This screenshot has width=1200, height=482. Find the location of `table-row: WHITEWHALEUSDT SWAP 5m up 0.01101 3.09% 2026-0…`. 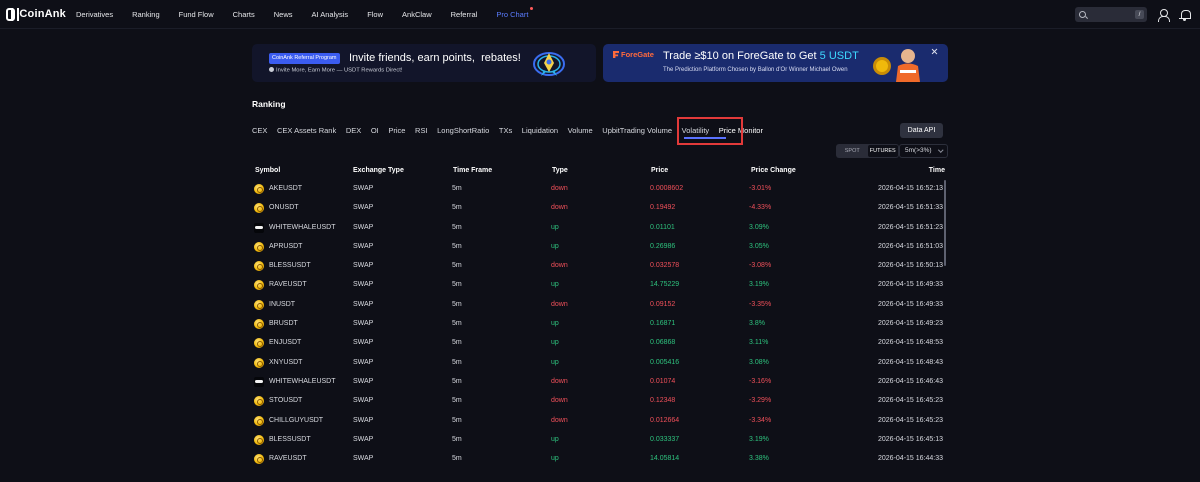

table-row: WHITEWHALEUSDT SWAP 5m up 0.01101 3.09% 2026-0… is located at coordinates (598, 228).